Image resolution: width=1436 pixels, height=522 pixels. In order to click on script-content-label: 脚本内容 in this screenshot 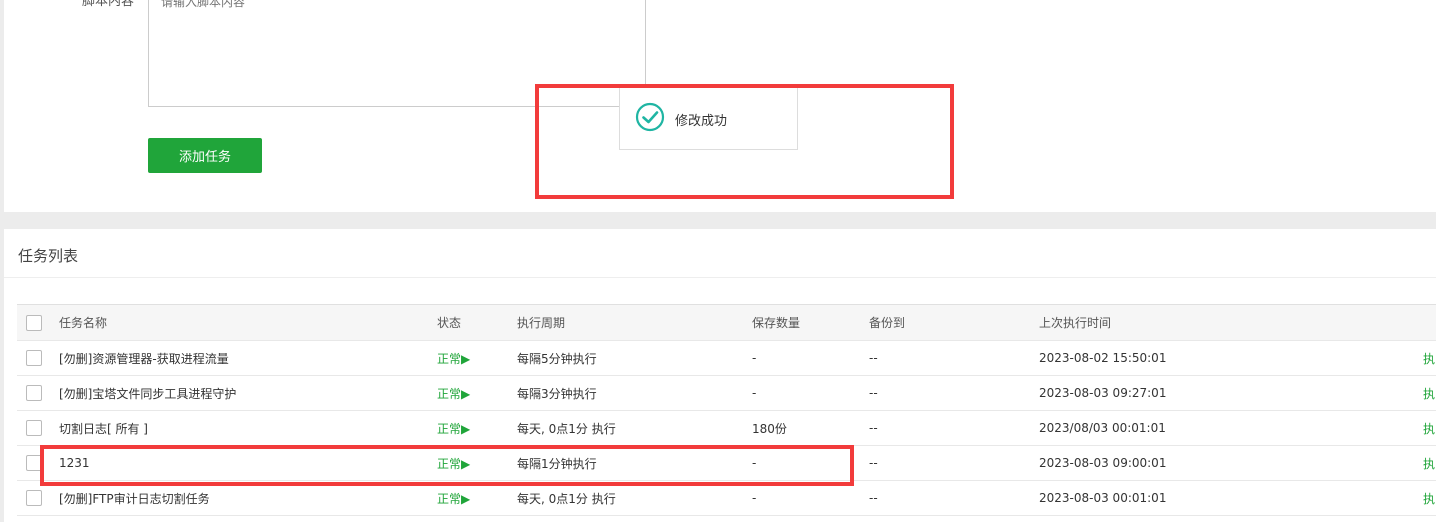, I will do `click(107, 4)`.